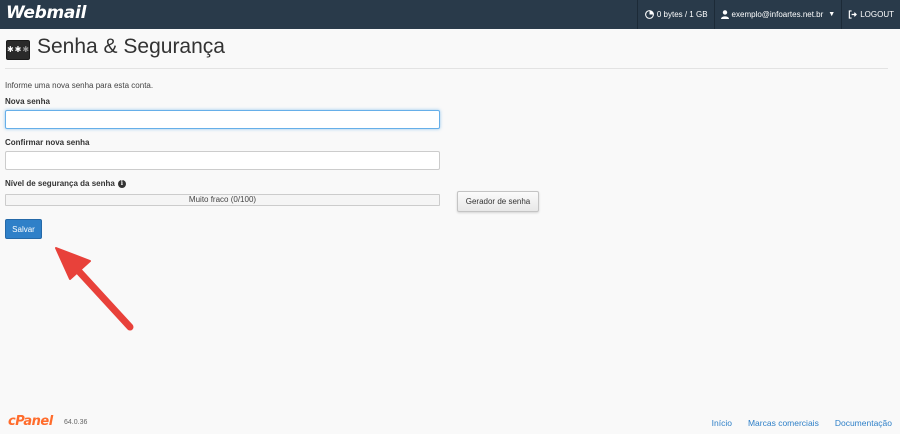 The height and width of the screenshot is (434, 900). I want to click on strength-label-text: Nível de segurança da senha, so click(60, 183).